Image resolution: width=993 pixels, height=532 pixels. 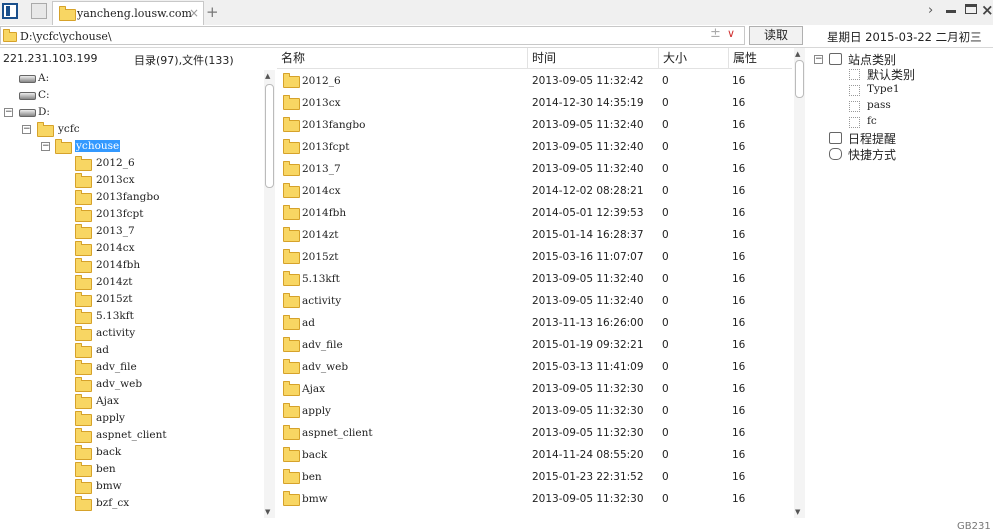 I want to click on tree-folder-item: 2013fcpt, so click(x=130, y=214).